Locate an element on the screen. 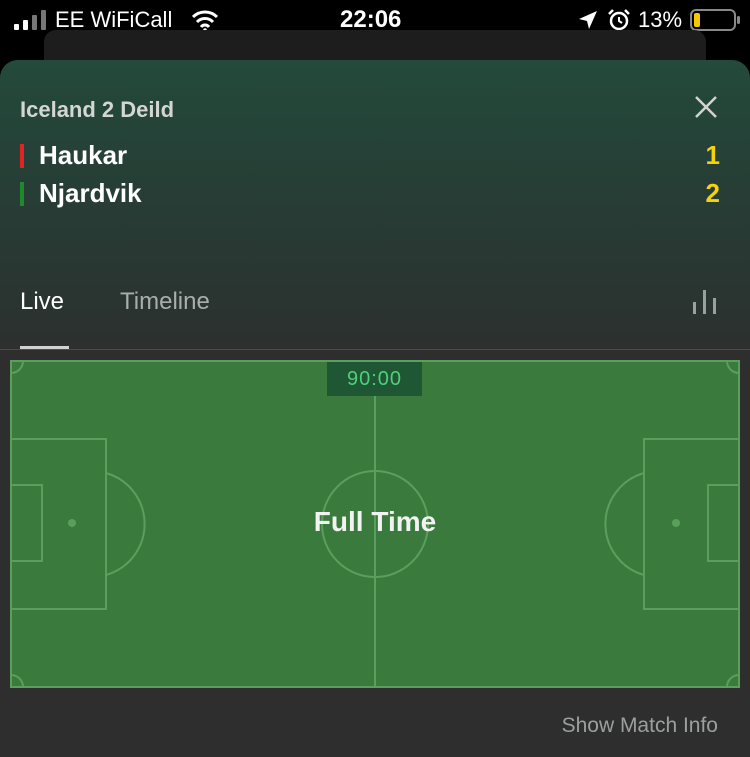  match-clock: 90:00 is located at coordinates (374, 379).